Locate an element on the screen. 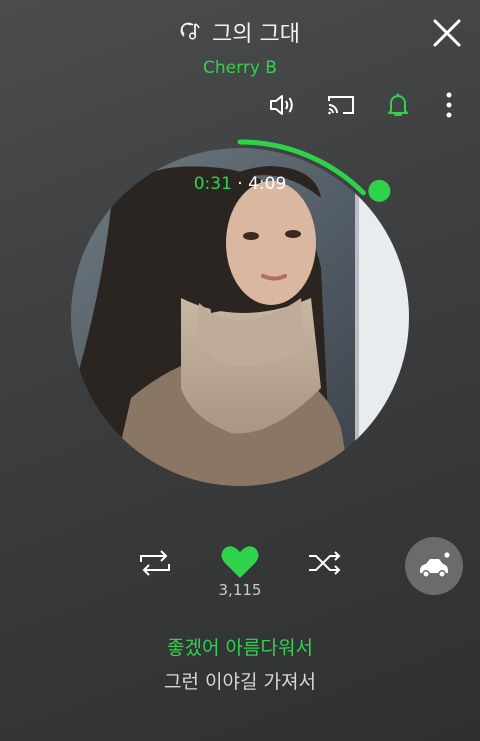 The height and width of the screenshot is (741, 480). shuffle-icon is located at coordinates (325, 563).